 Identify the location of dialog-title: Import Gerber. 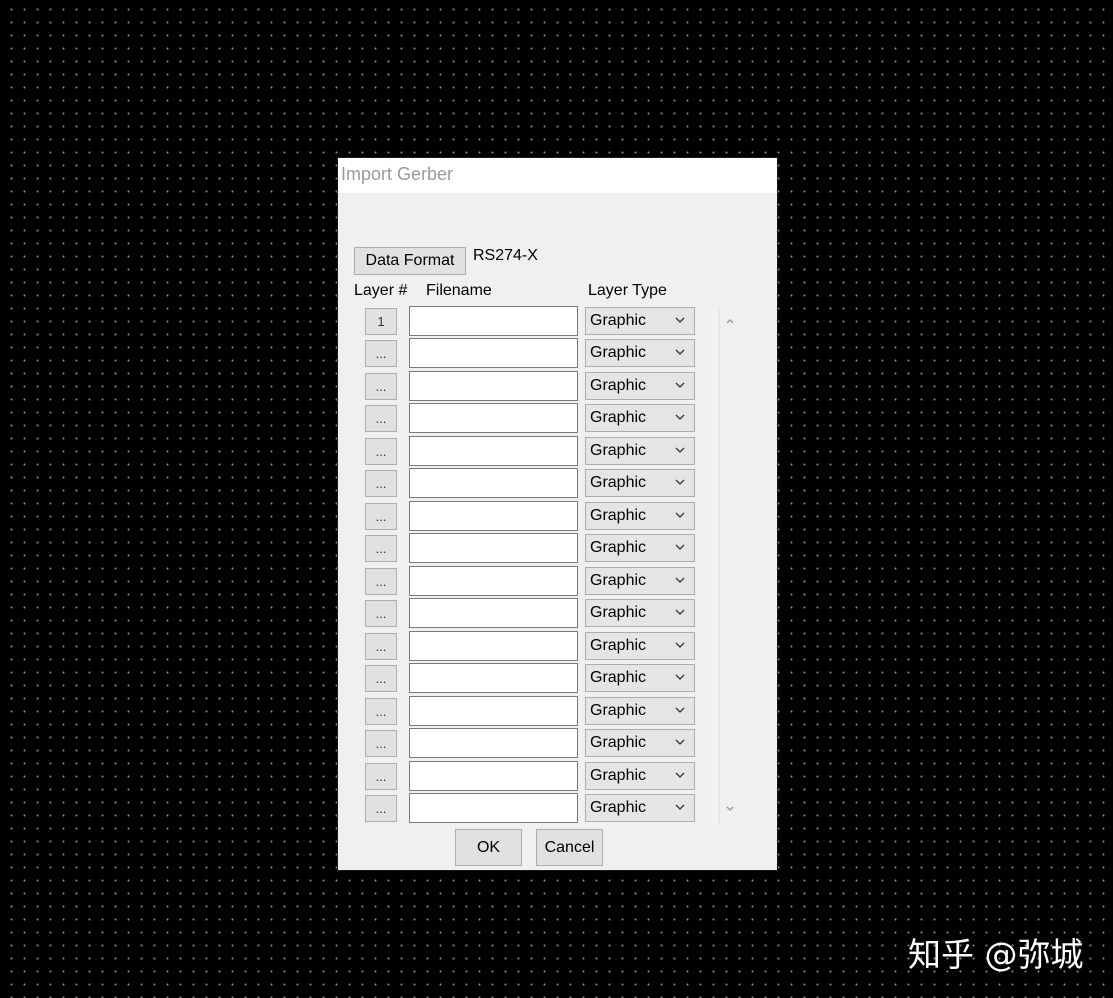
(397, 174).